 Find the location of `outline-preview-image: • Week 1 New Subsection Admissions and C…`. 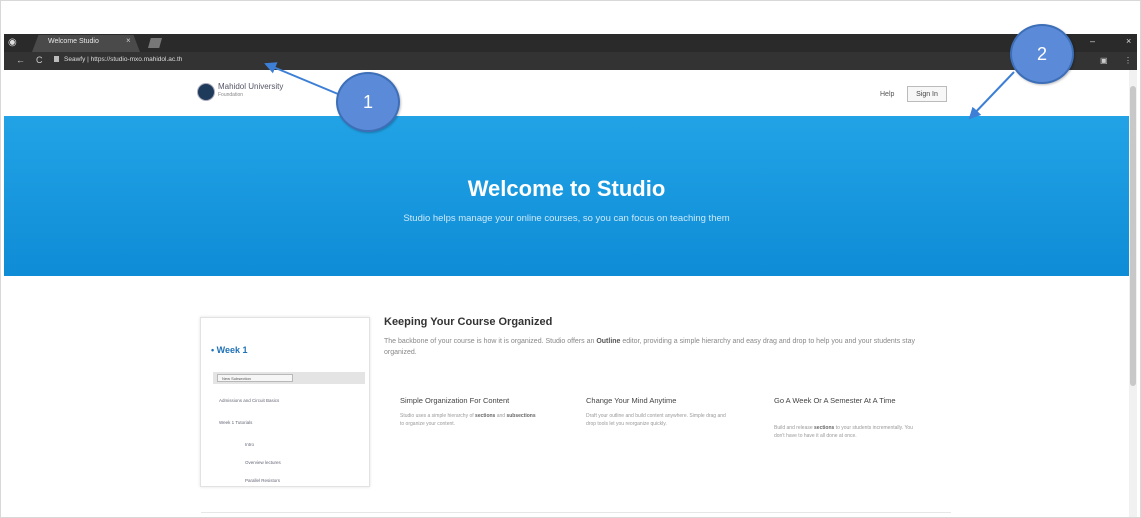

outline-preview-image: • Week 1 New Subsection Admissions and C… is located at coordinates (285, 402).